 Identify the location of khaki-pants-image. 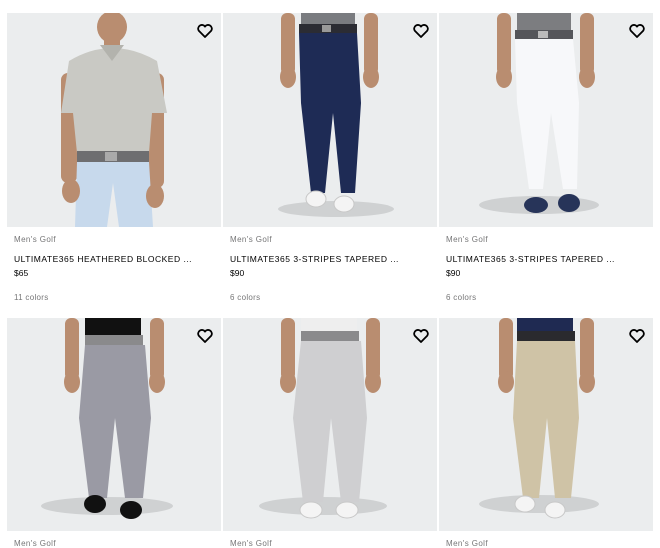
(546, 424).